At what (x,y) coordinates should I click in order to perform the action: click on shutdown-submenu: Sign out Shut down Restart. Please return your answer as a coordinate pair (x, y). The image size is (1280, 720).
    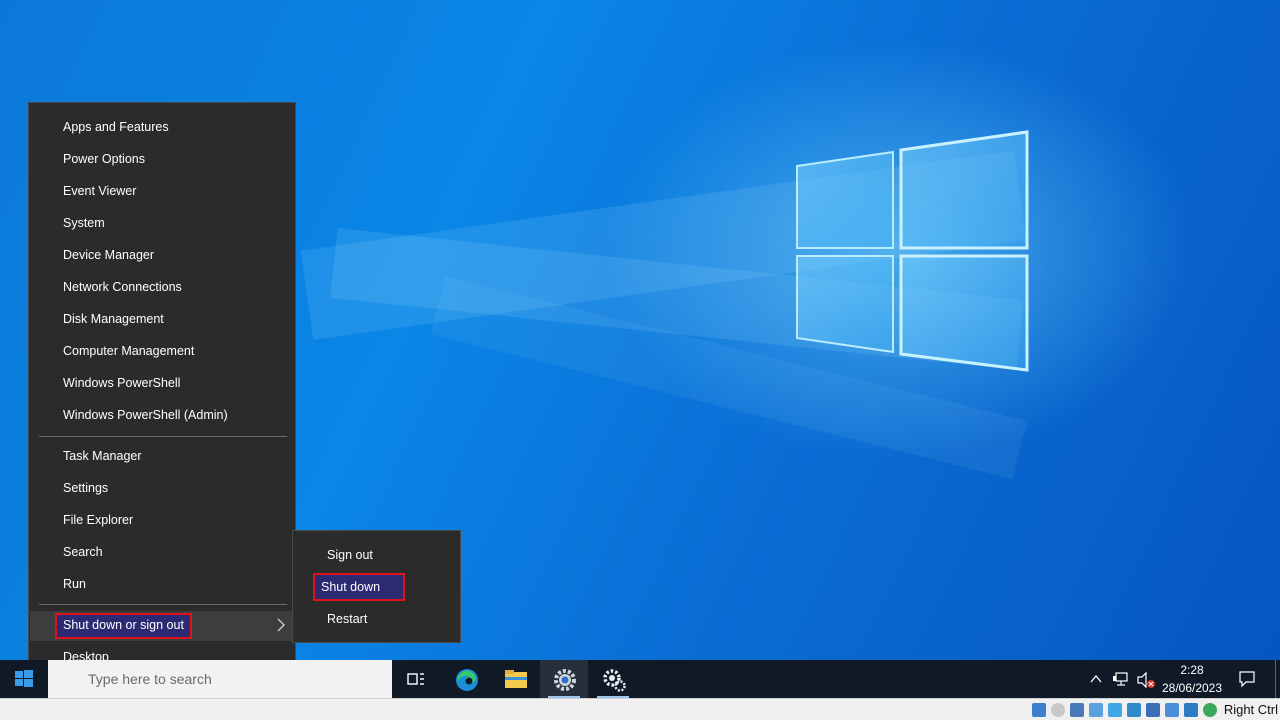
    Looking at the image, I should click on (376, 586).